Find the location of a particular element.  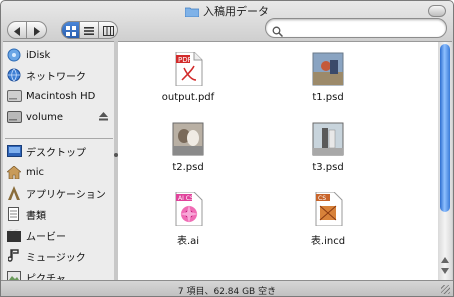

sidebar-item-label: mic is located at coordinates (35, 172).